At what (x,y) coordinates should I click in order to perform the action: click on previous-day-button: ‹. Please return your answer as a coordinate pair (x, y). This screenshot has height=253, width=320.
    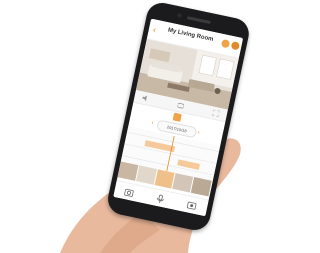
    Looking at the image, I should click on (152, 123).